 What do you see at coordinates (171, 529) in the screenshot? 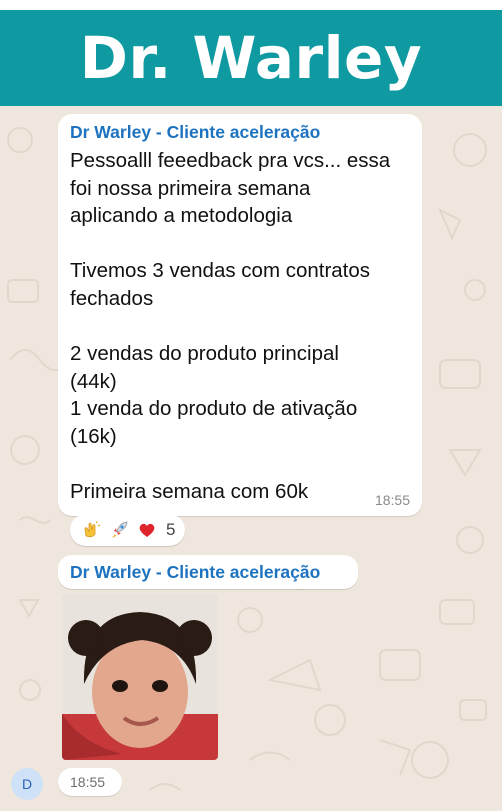
I see `reaction-count: 5` at bounding box center [171, 529].